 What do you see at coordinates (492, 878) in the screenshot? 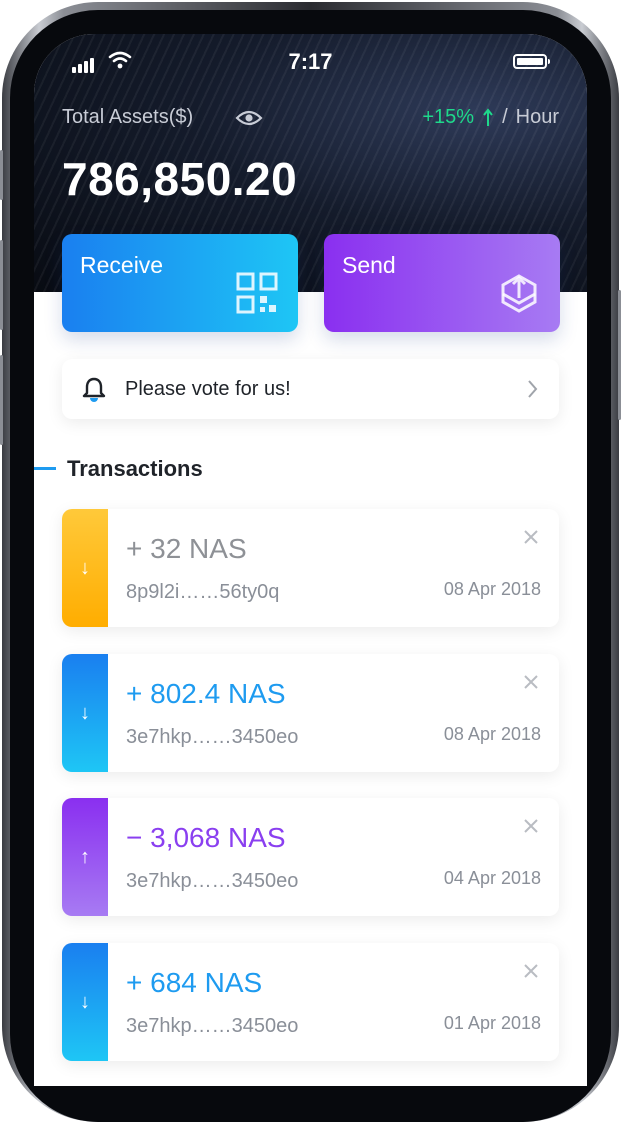
I see `transaction-date: 04 Apr 2018` at bounding box center [492, 878].